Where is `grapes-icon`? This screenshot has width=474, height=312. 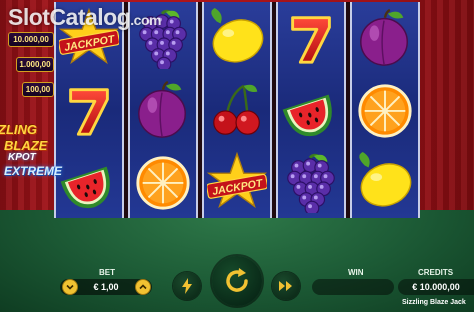 grapes-icon is located at coordinates (311, 183).